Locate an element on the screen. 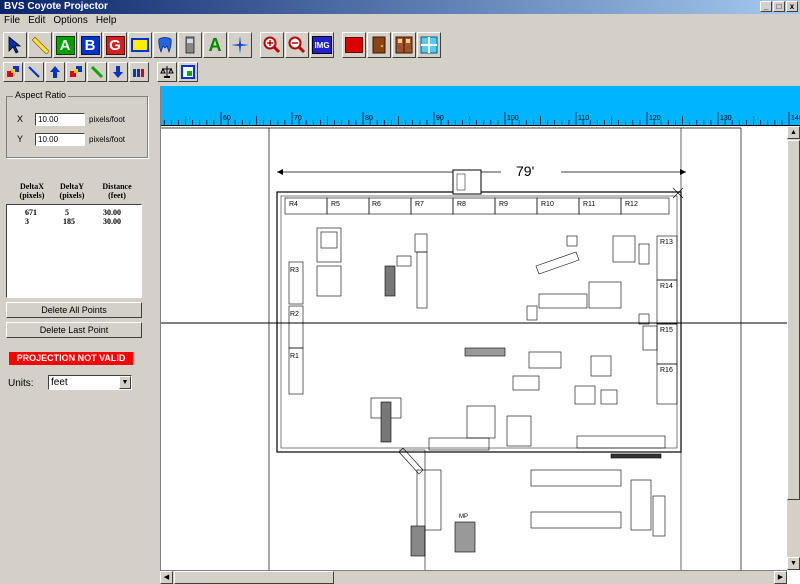 The image size is (800, 584). tool-people-button is located at coordinates (139, 72).